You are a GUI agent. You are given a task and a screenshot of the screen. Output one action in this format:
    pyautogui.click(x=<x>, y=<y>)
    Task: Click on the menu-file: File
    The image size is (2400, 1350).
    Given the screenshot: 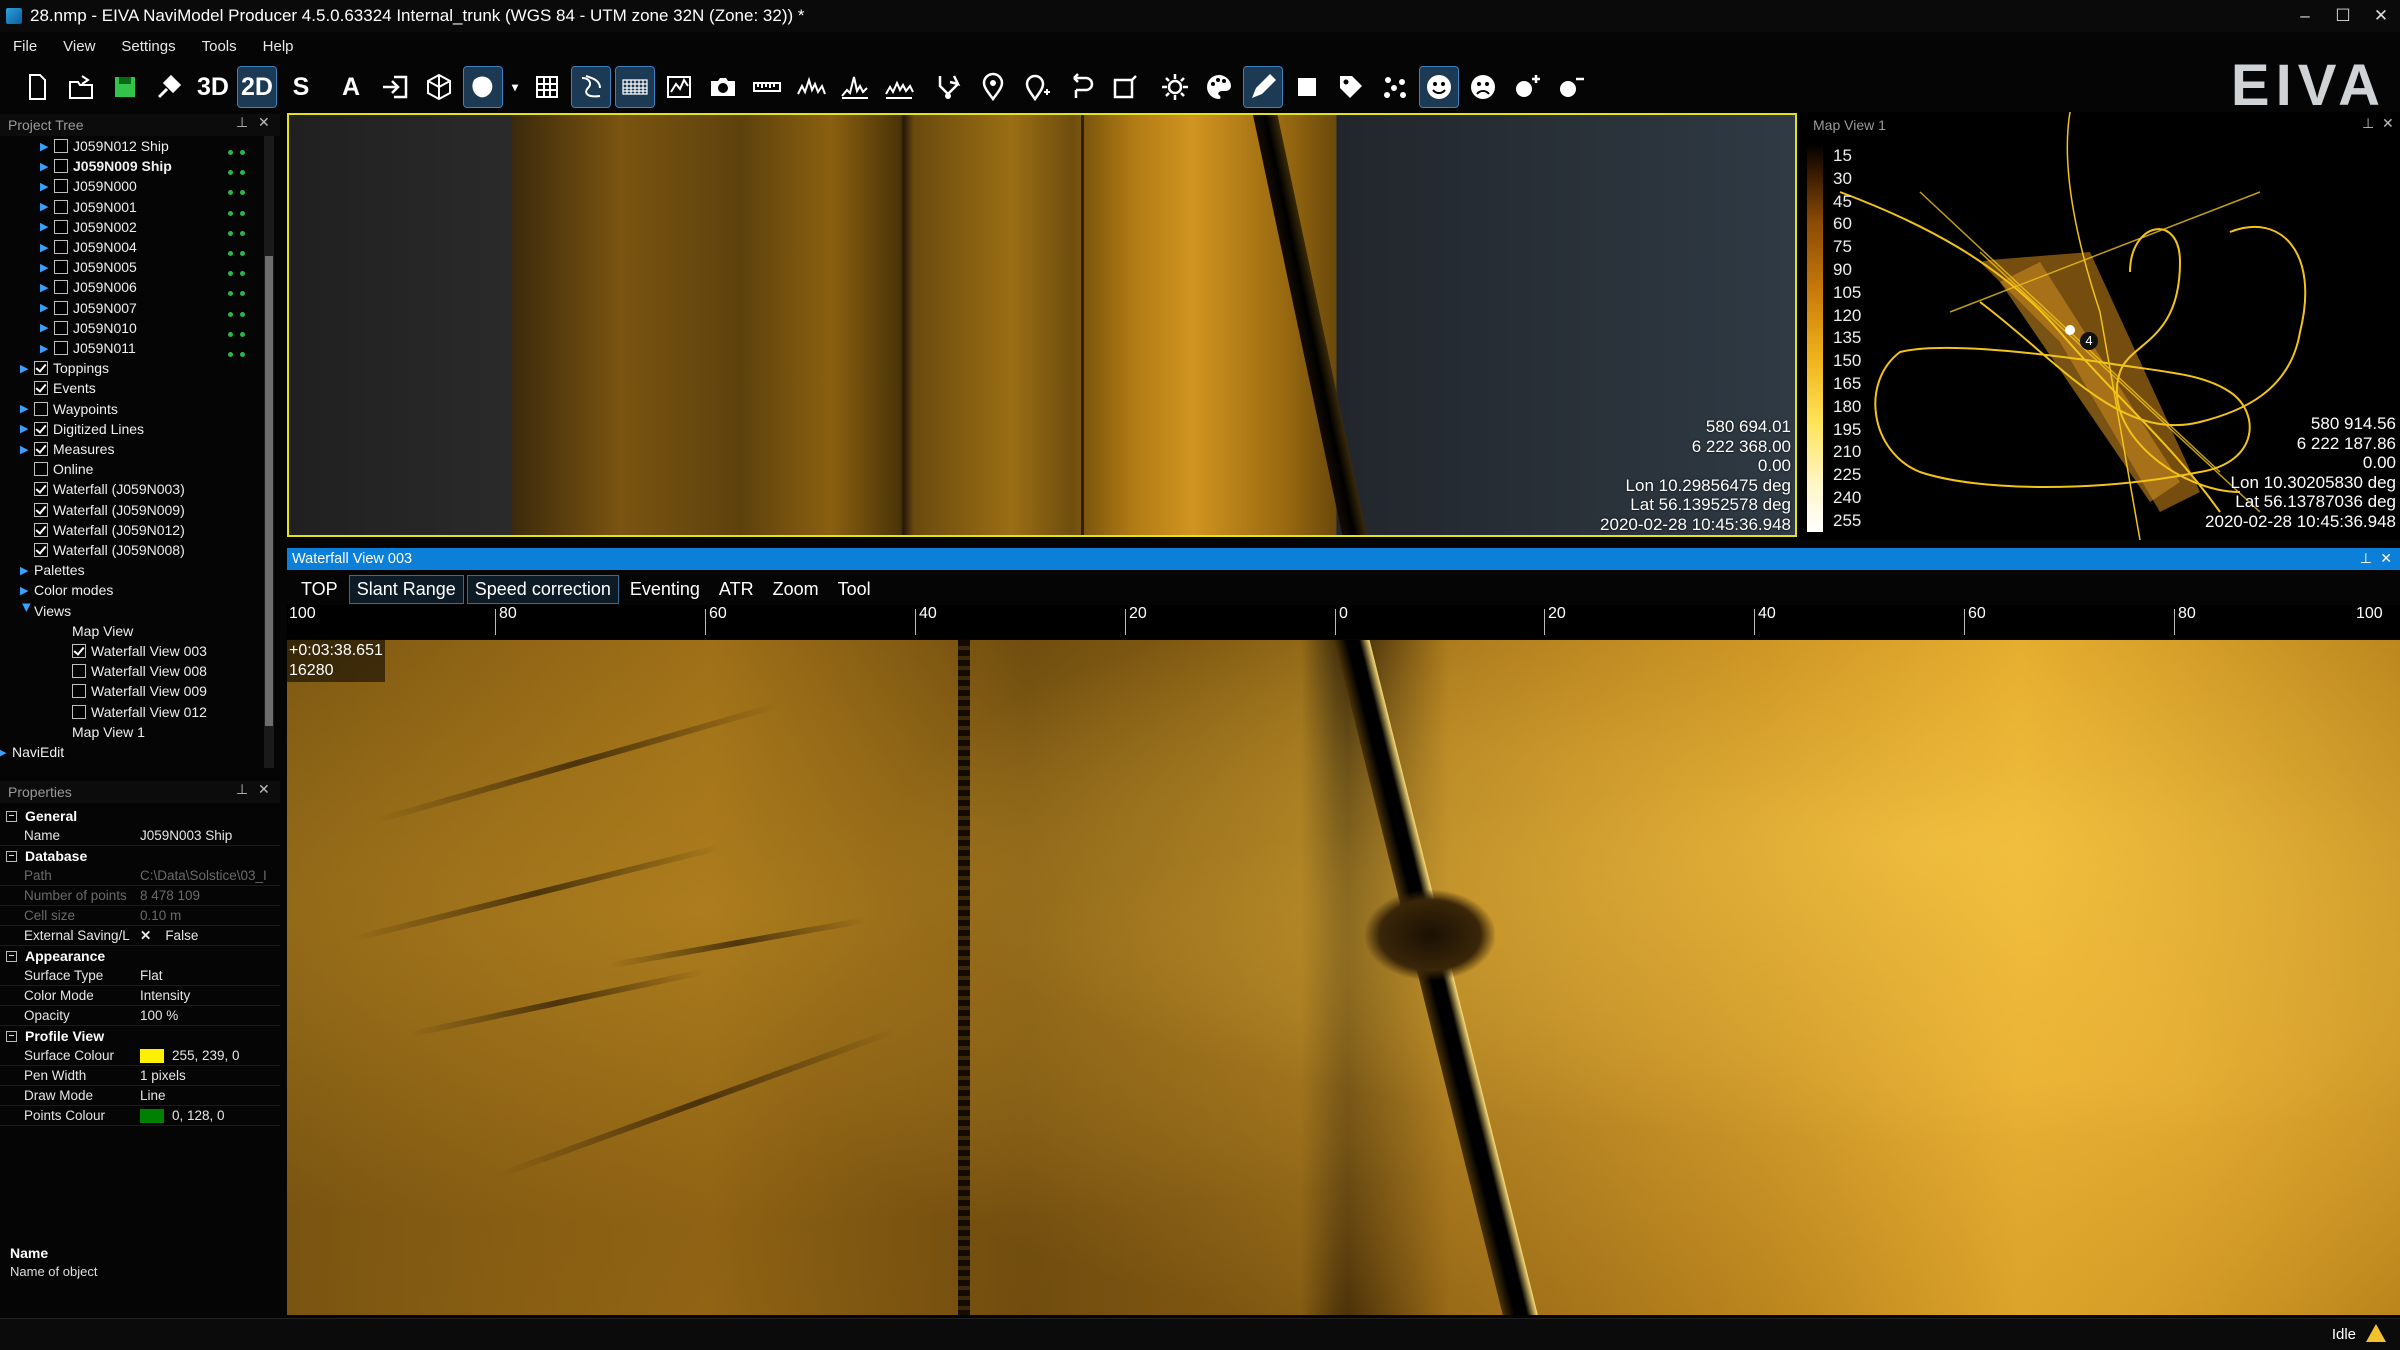 What is the action you would take?
    pyautogui.click(x=25, y=46)
    